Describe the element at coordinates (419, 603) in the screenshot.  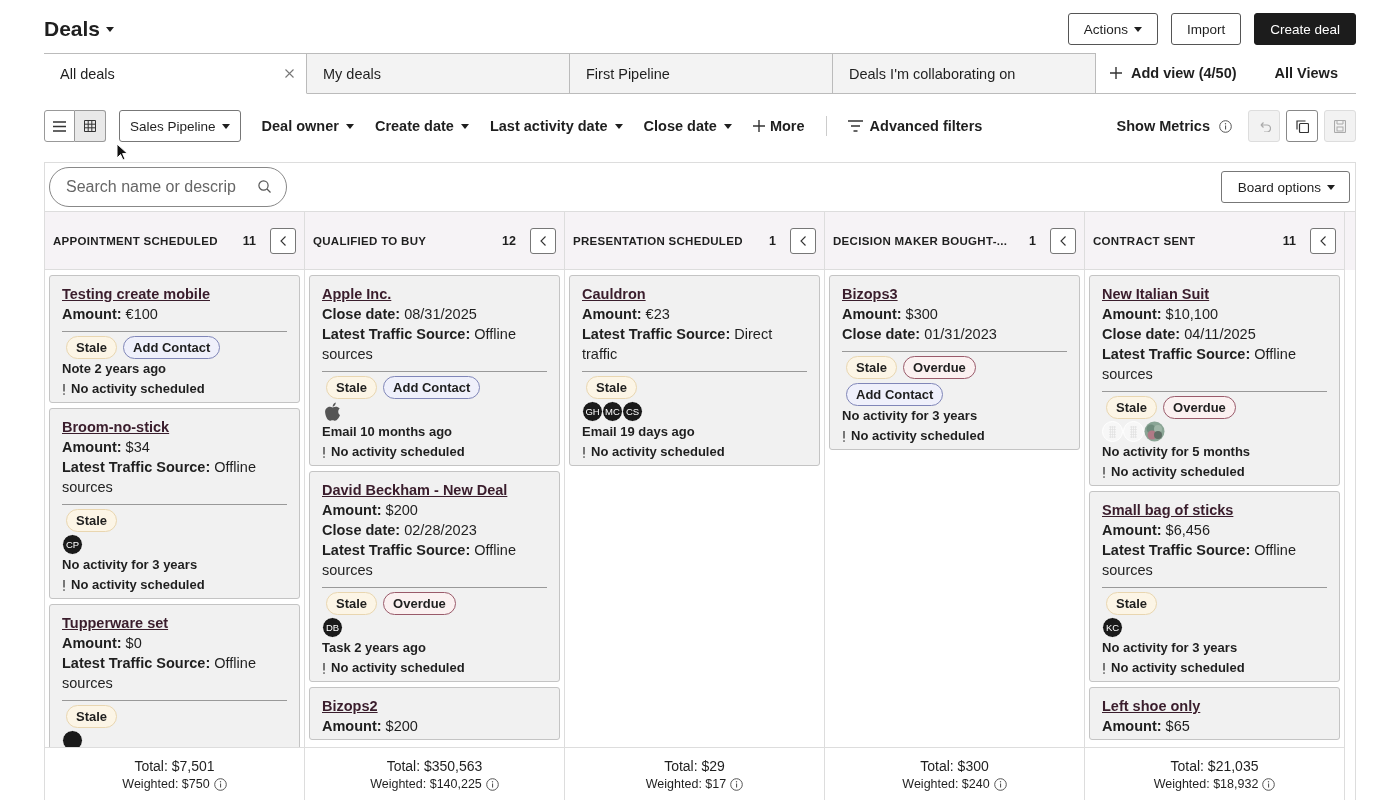
I see `overdue-tag: Overdue` at that location.